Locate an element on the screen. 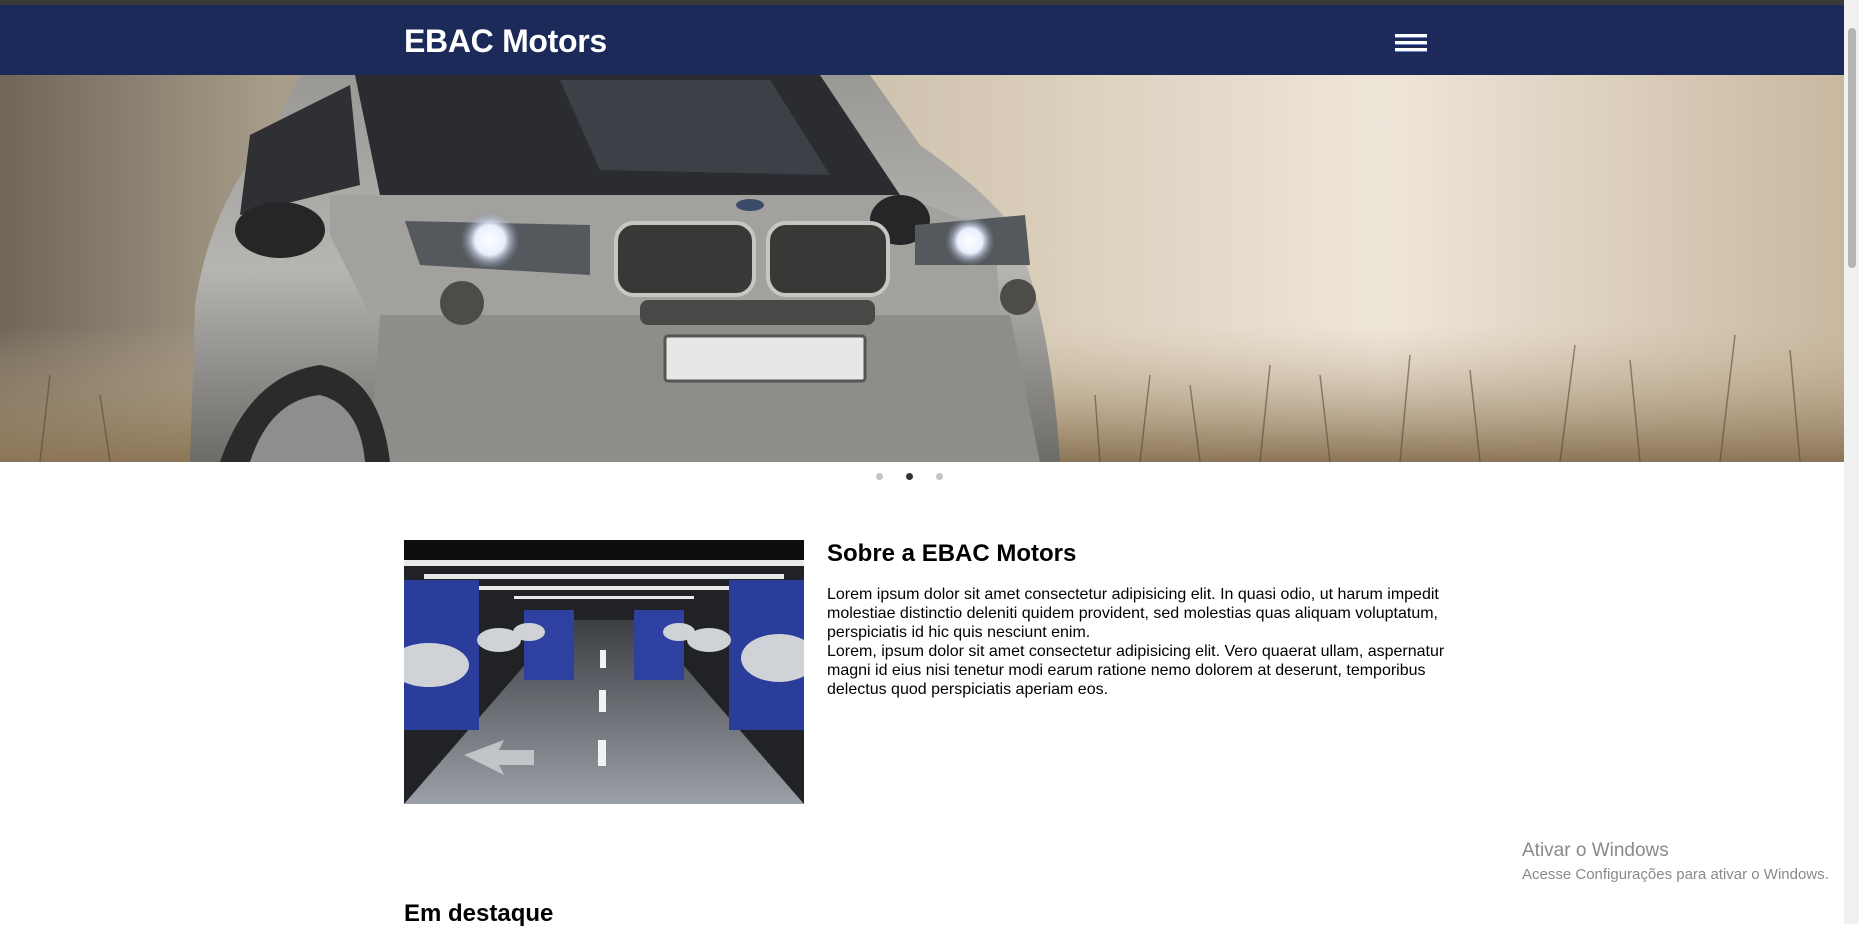 Image resolution: width=1859 pixels, height=928 pixels. brand-logo-text: EBAC Motors is located at coordinates (505, 41).